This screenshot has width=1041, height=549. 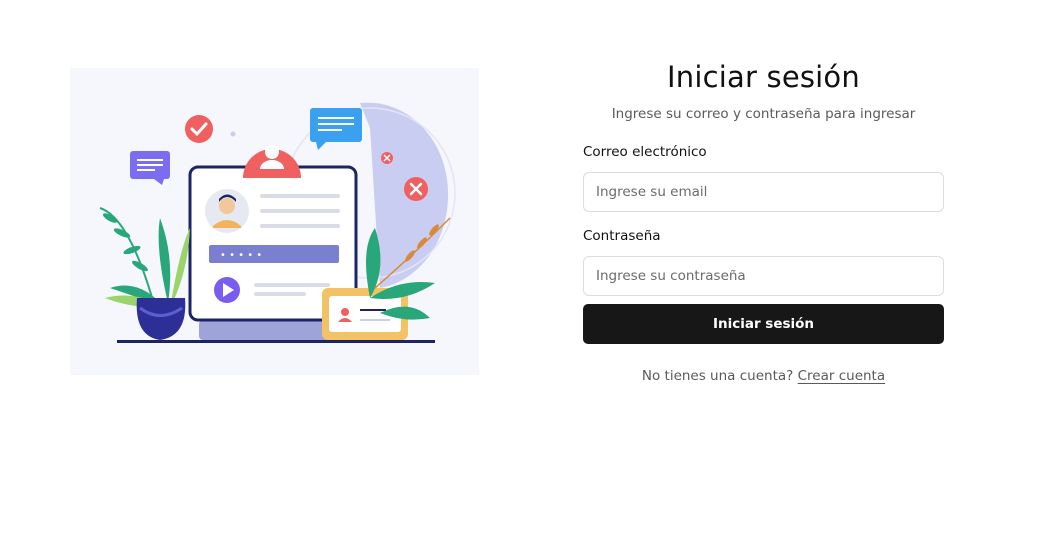 I want to click on dot-decoration, so click(x=233, y=134).